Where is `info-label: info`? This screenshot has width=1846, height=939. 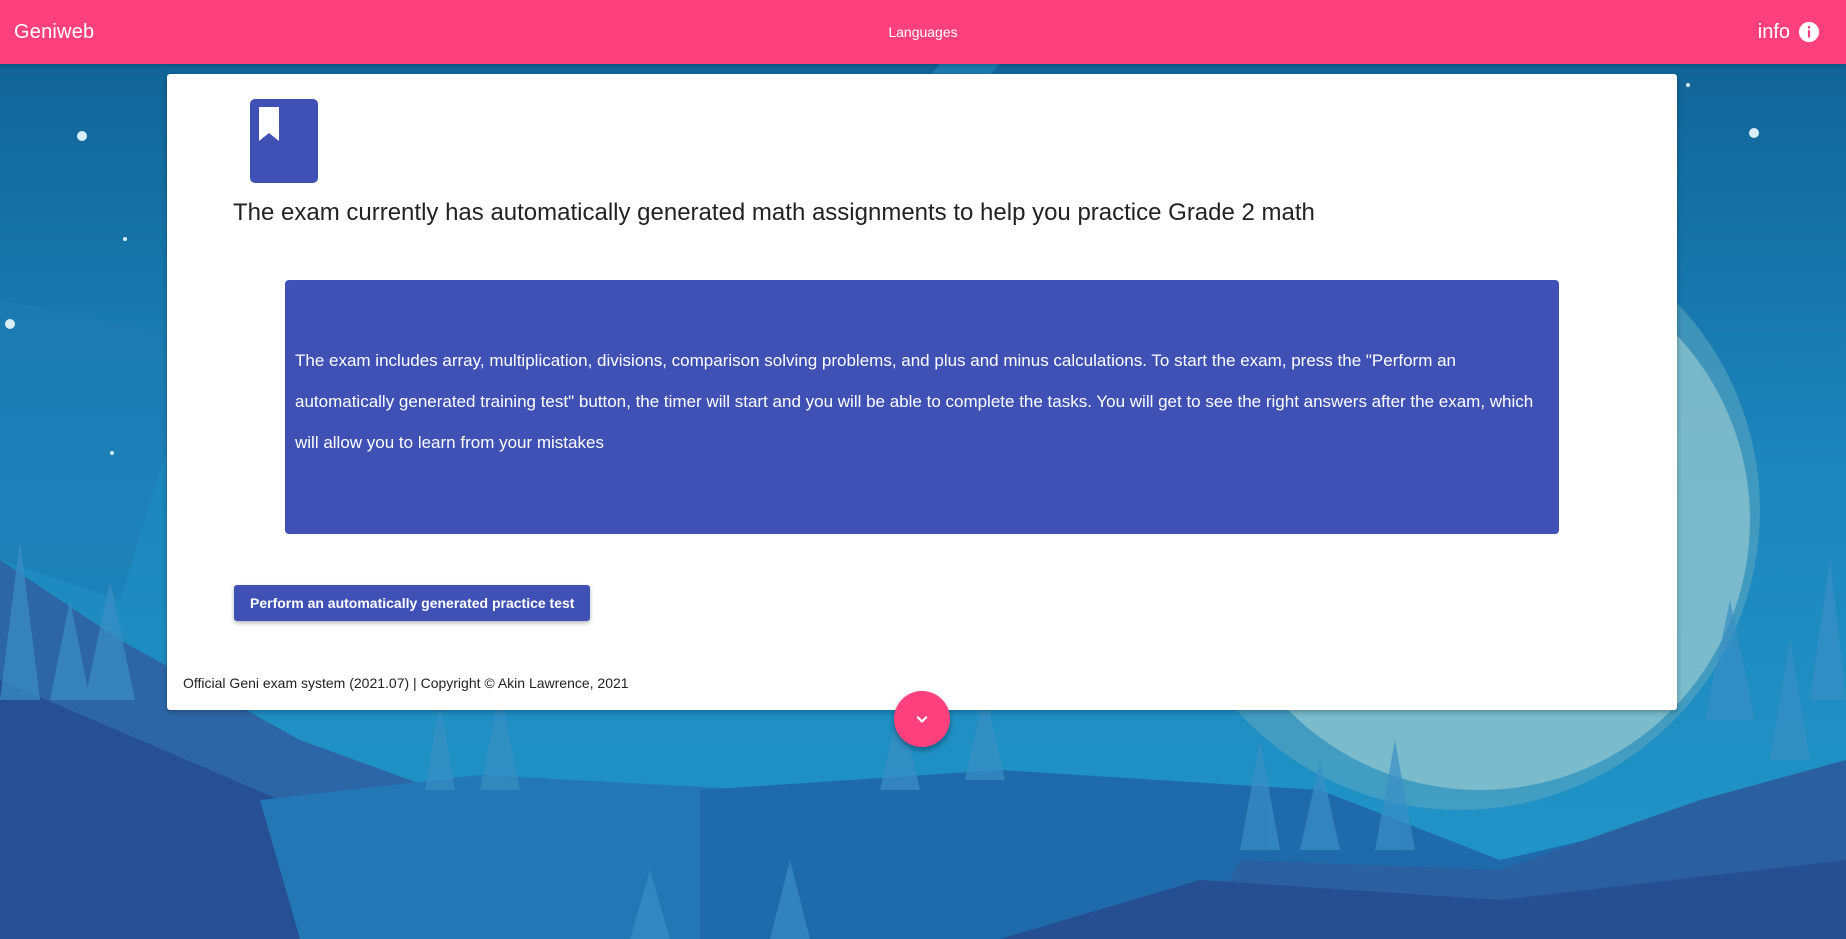 info-label: info is located at coordinates (1773, 32).